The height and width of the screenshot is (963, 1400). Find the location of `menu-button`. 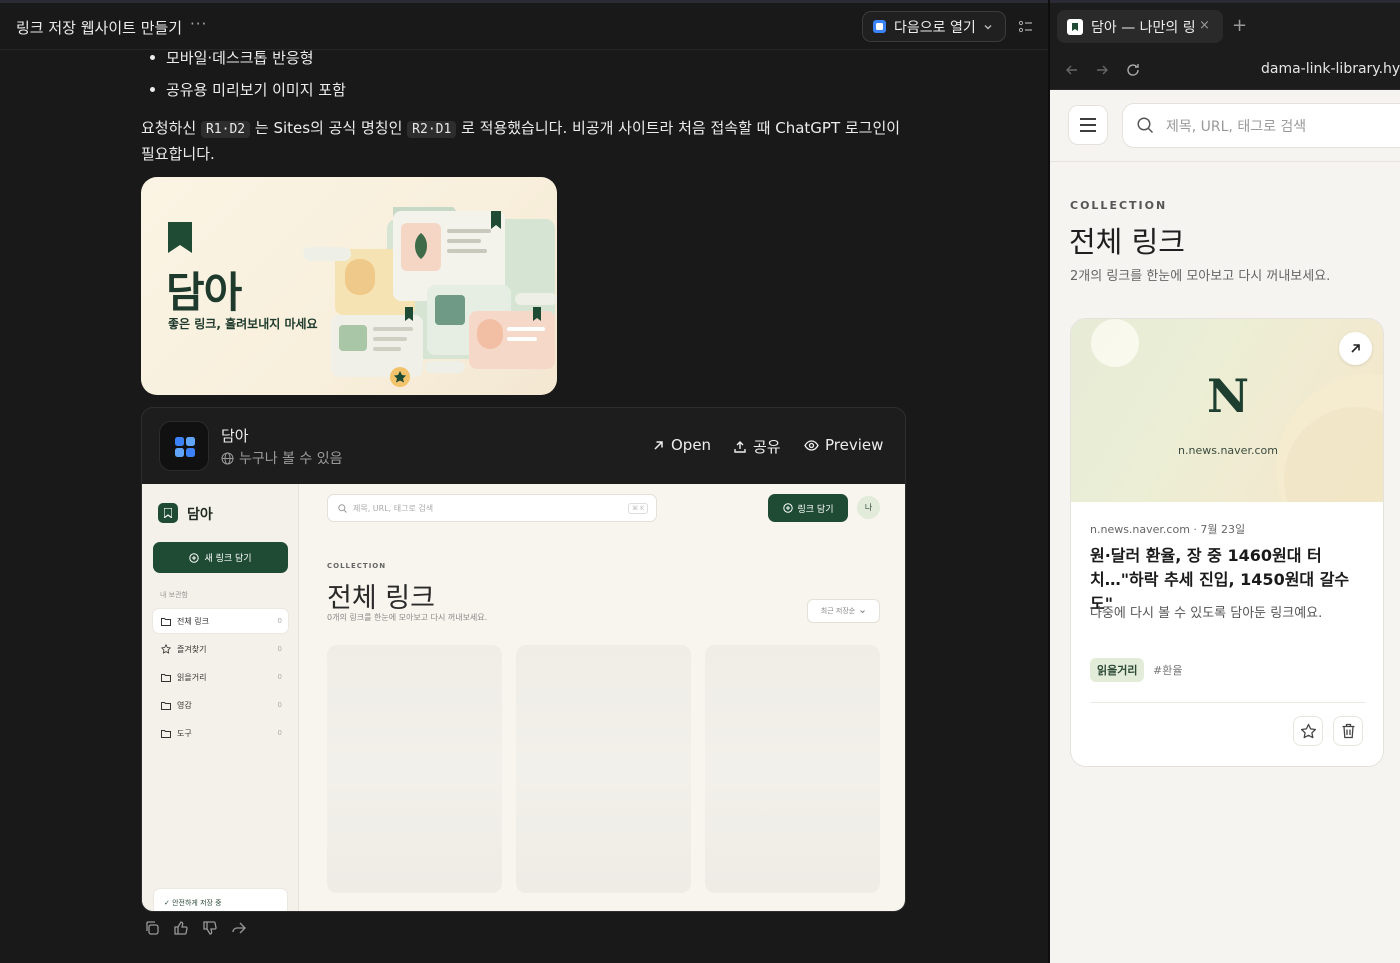

menu-button is located at coordinates (1088, 125).